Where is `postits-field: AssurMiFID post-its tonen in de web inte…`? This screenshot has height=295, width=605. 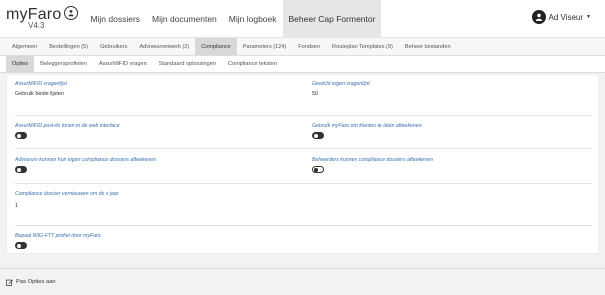
postits-field: AssurMiFID post-its tonen in de web inte… is located at coordinates (67, 131).